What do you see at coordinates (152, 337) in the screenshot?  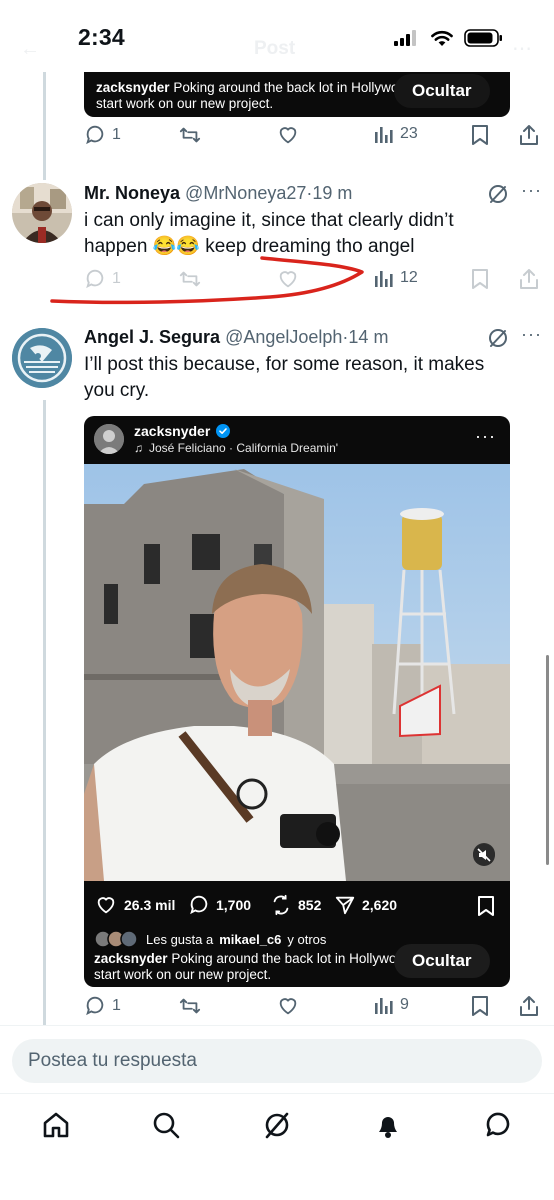 I see `author-name: Angel J. Segura` at bounding box center [152, 337].